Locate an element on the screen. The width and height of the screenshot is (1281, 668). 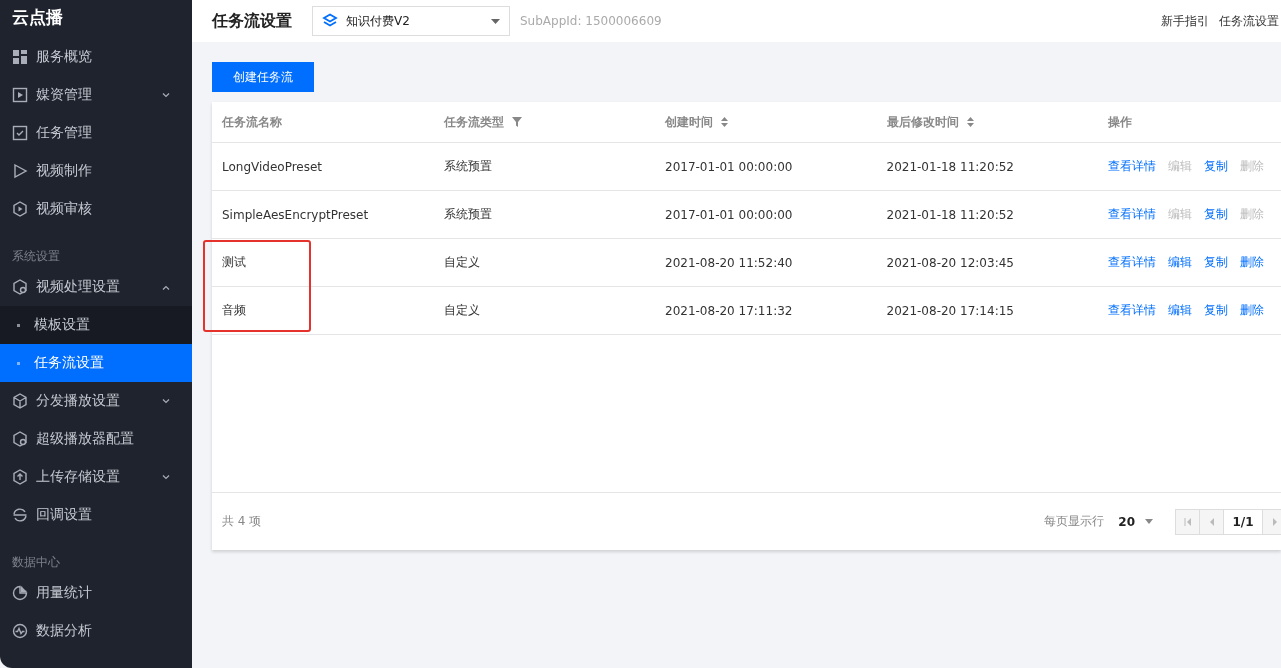
sidebar-item: 服务概览 is located at coordinates (96, 57).